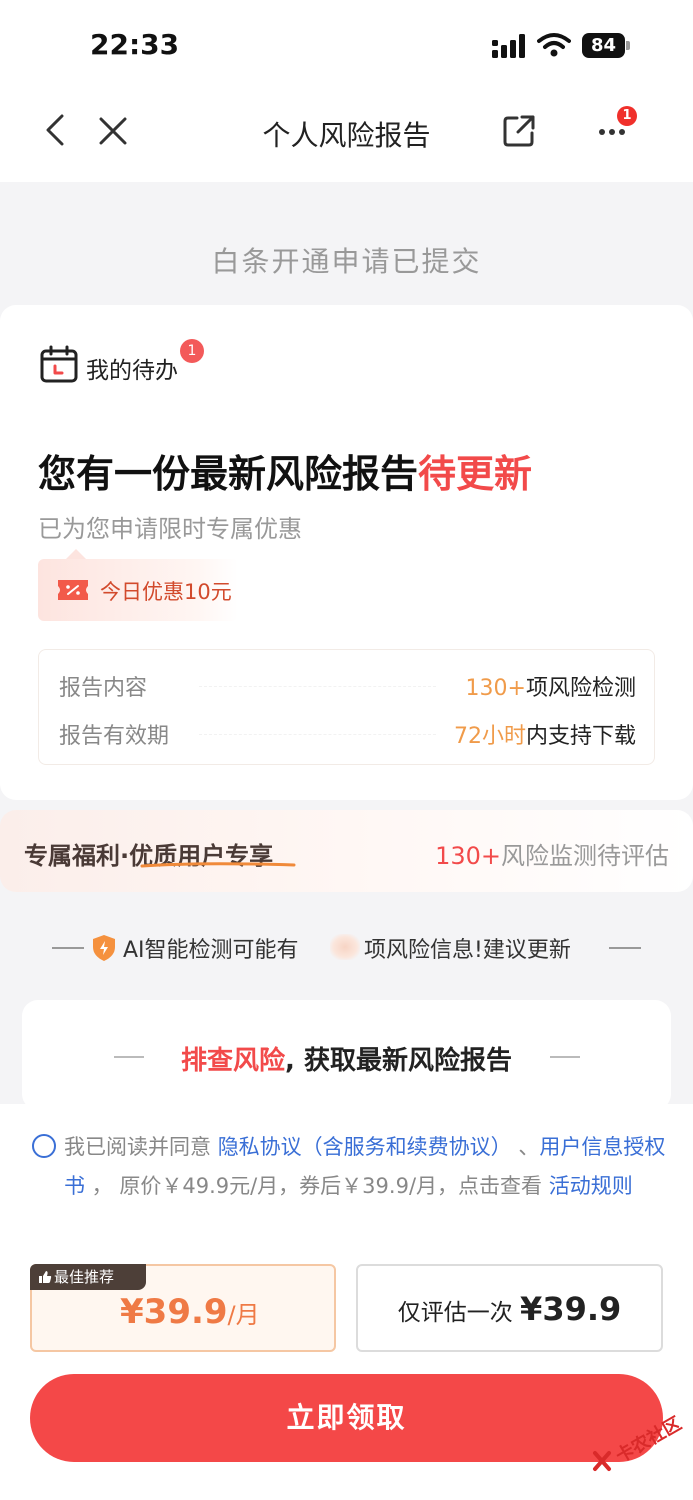 The width and height of the screenshot is (693, 1500). I want to click on info-value-rest: 内支持下载, so click(580, 736).